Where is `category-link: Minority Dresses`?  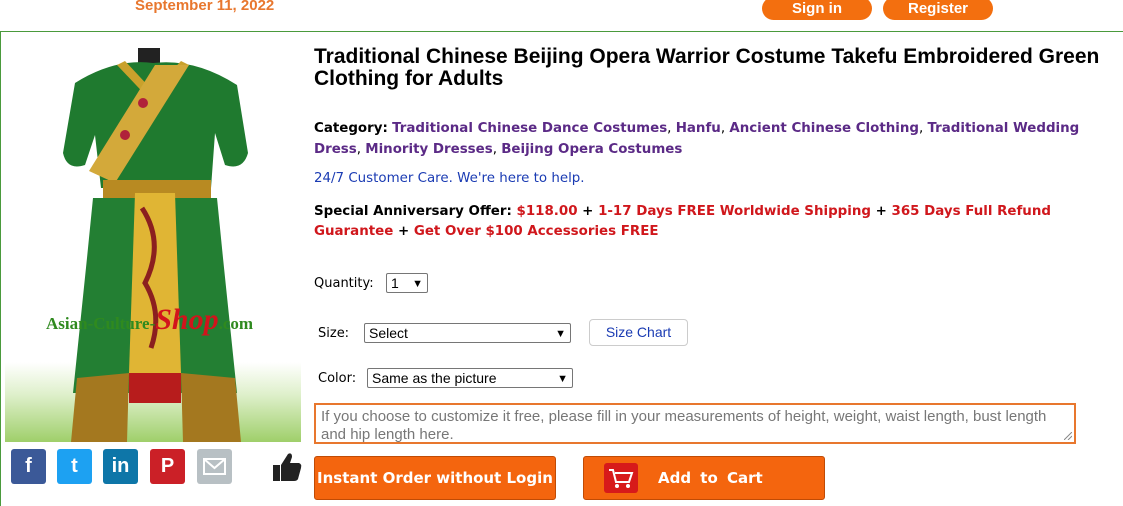
category-link: Minority Dresses is located at coordinates (428, 149).